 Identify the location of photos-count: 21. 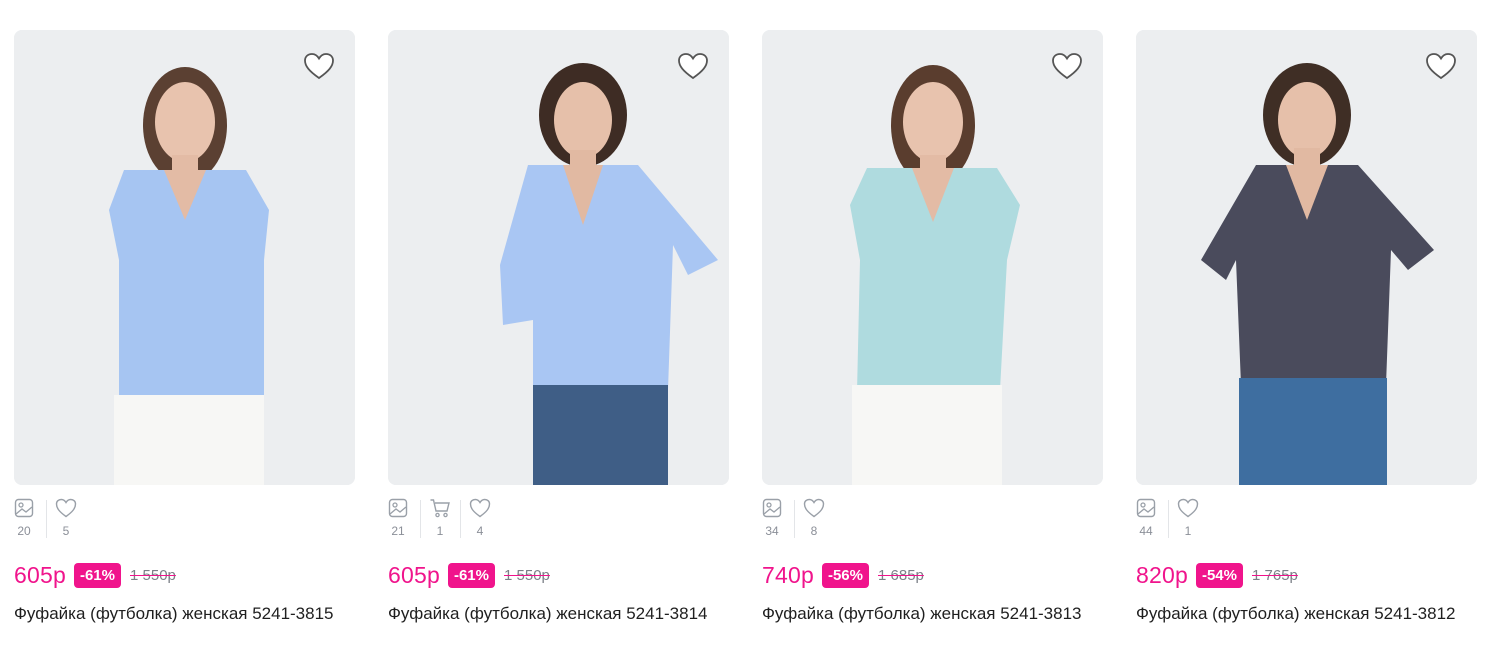
(398, 520).